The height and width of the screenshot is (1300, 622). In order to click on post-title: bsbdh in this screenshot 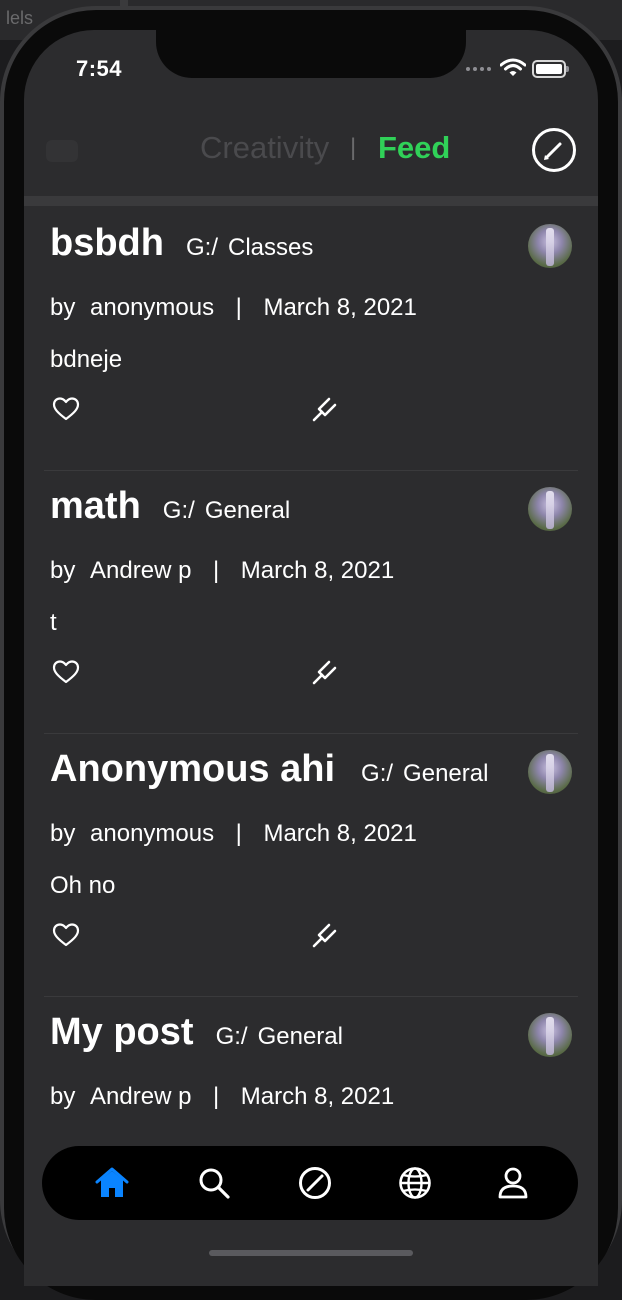, I will do `click(107, 243)`.